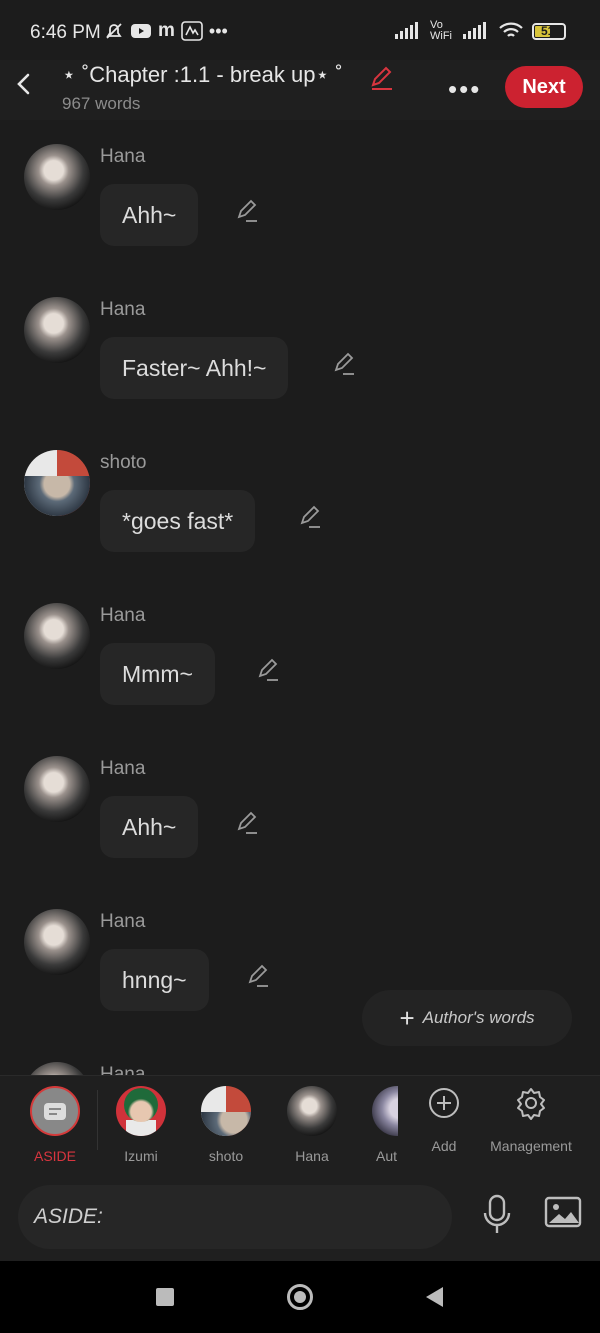  Describe the element at coordinates (312, 1156) in the screenshot. I see `character-label: Hana` at that location.